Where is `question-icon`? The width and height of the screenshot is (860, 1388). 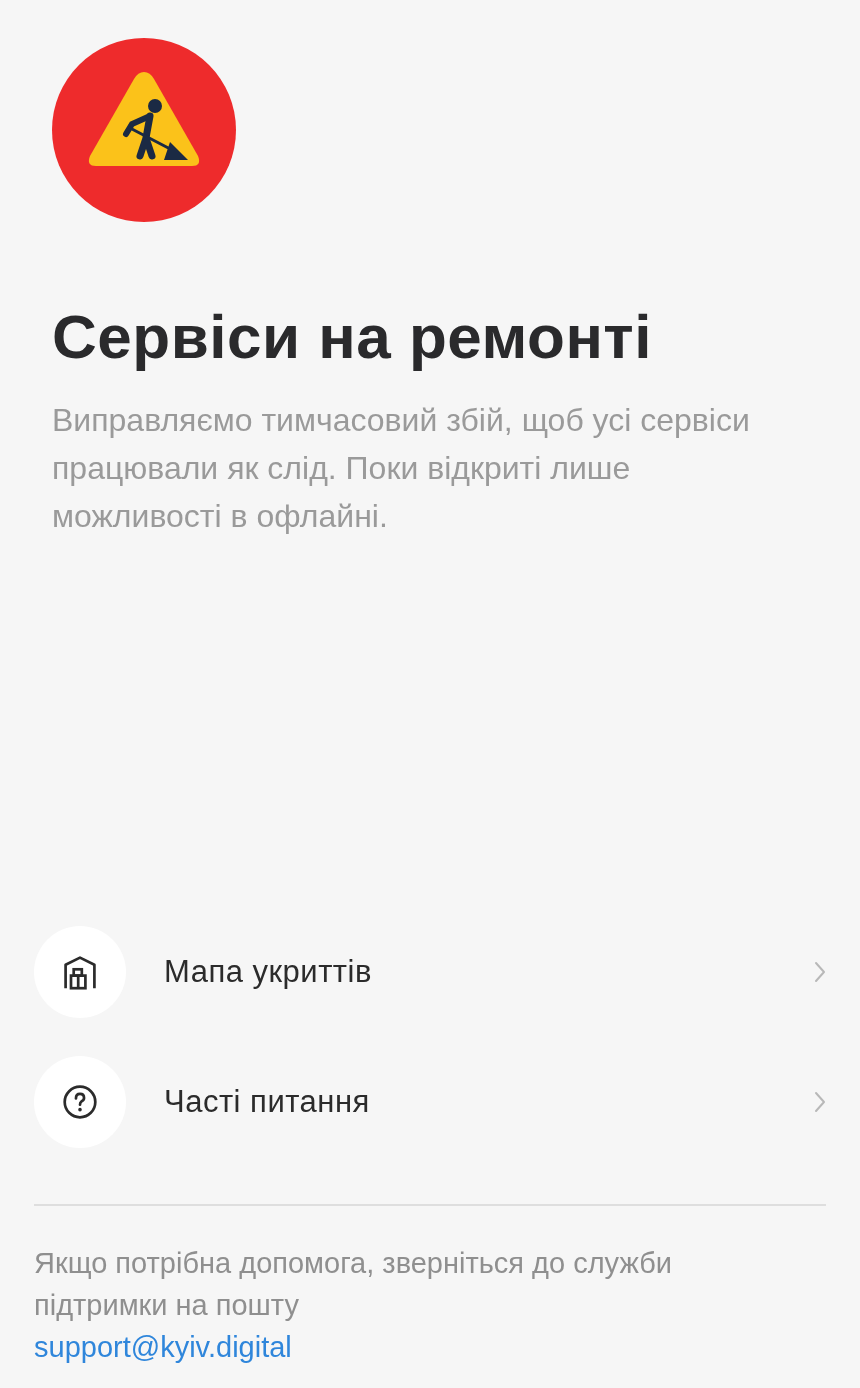
question-icon is located at coordinates (80, 1102).